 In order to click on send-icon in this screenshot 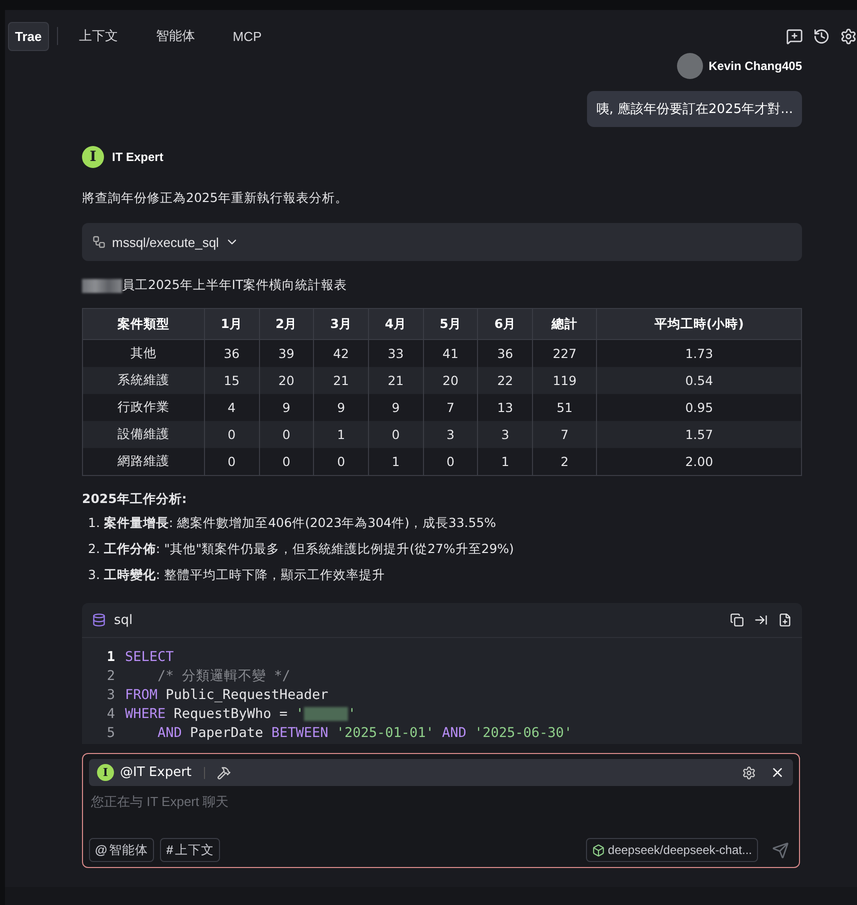, I will do `click(780, 850)`.